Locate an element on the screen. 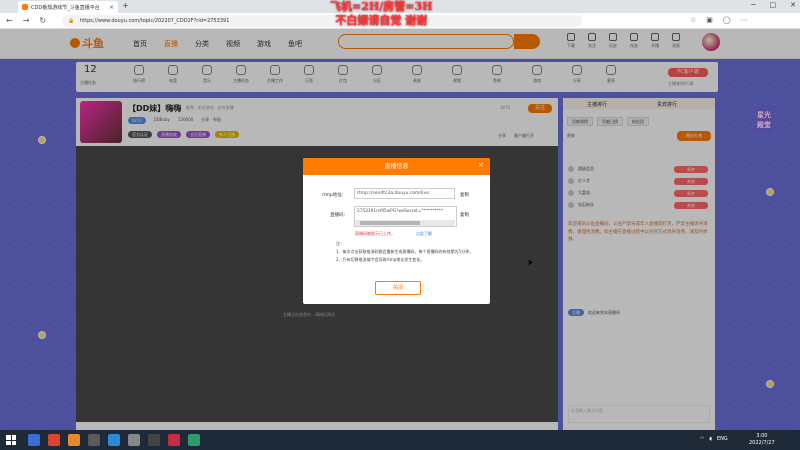  clock-date: 2022/7/27 is located at coordinates (762, 443).